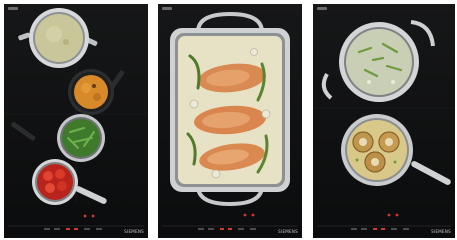  Describe the element at coordinates (96, 92) in the screenshot. I see `puree-frying-pan` at that location.